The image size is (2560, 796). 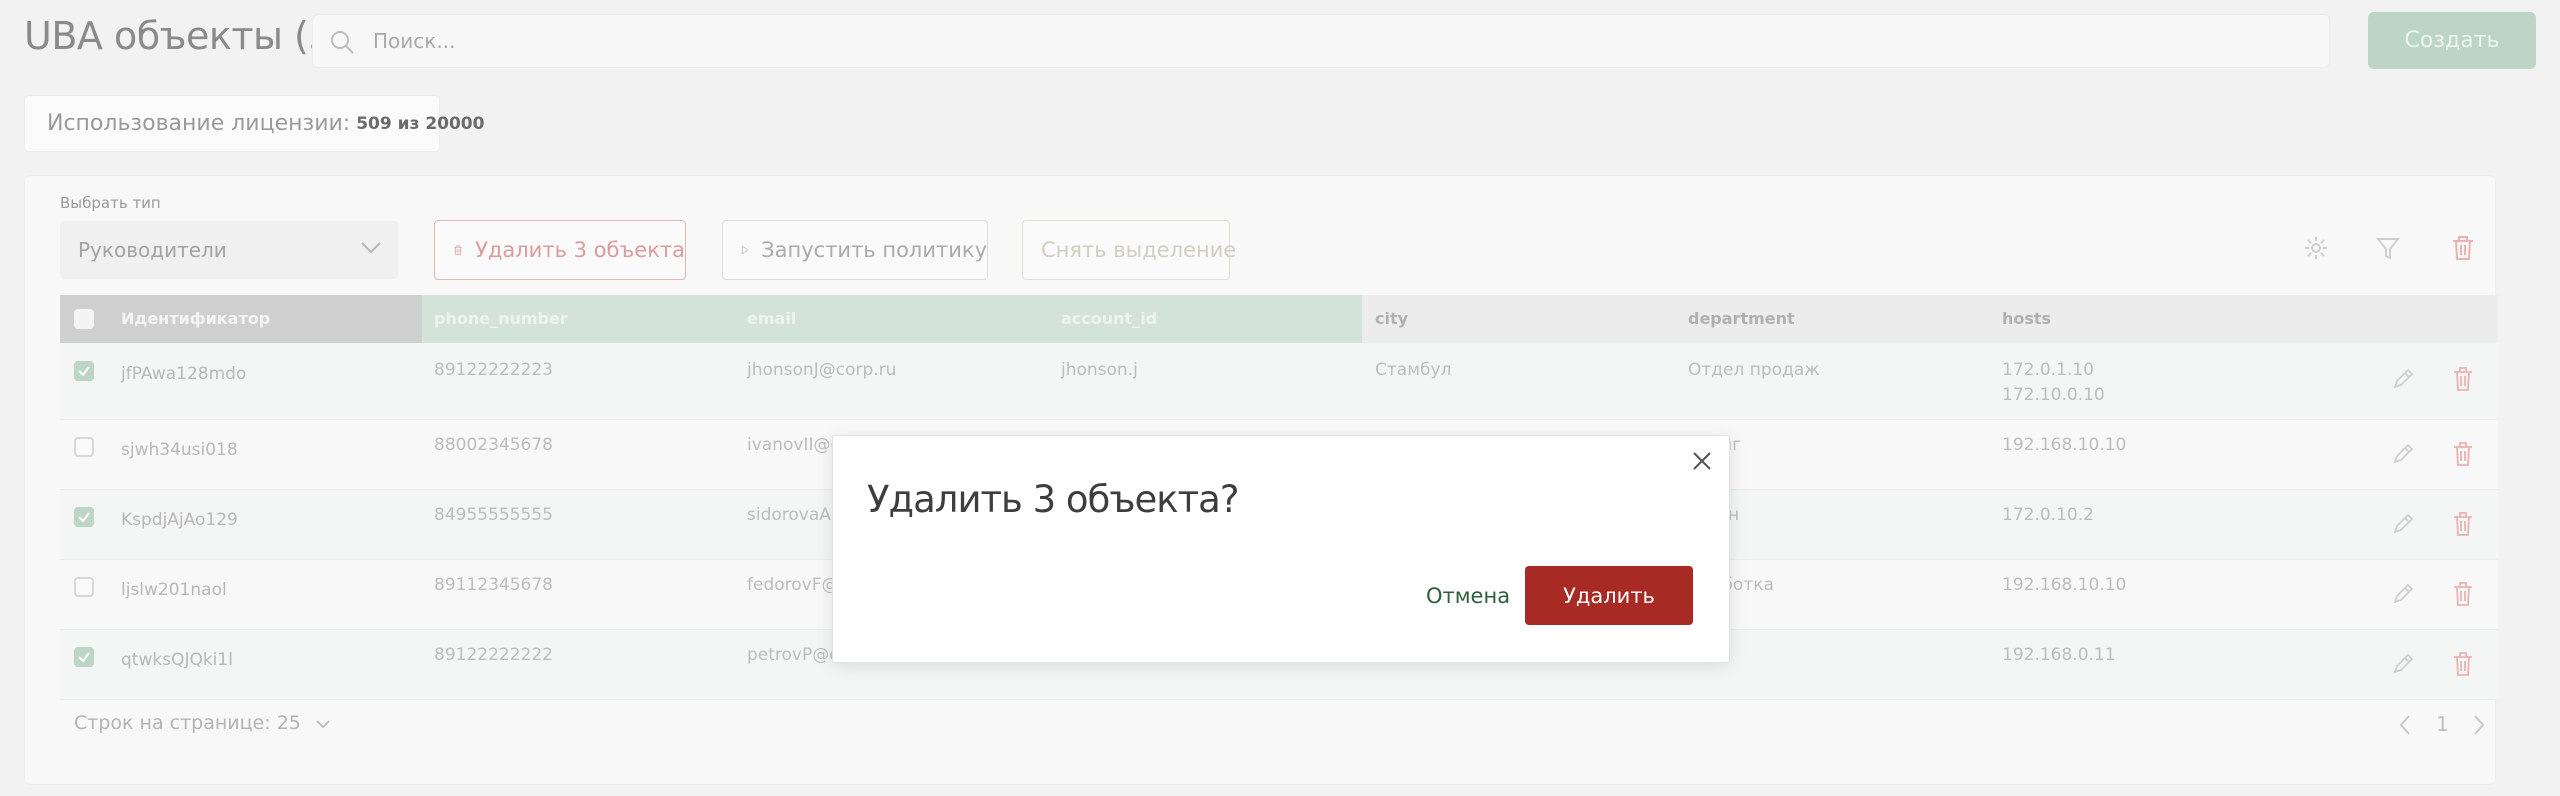 What do you see at coordinates (501, 319) in the screenshot?
I see `column-header-phone: phone_number` at bounding box center [501, 319].